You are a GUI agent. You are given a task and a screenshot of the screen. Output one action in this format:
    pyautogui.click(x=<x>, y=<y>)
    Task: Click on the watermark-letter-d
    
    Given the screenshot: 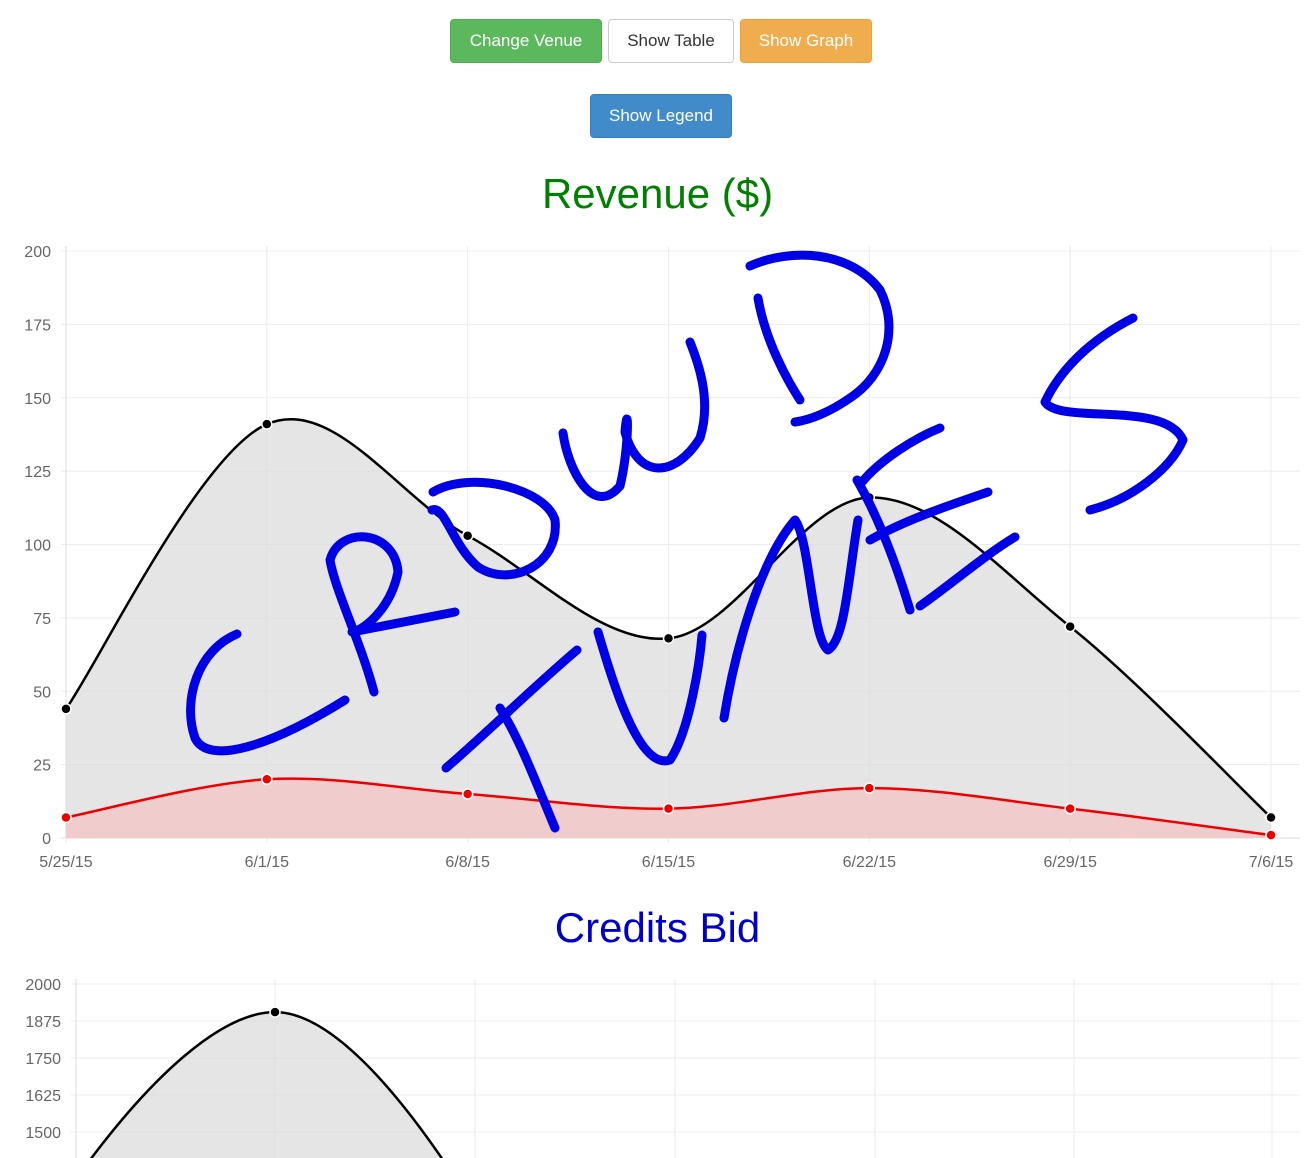 What is the action you would take?
    pyautogui.click(x=819, y=338)
    